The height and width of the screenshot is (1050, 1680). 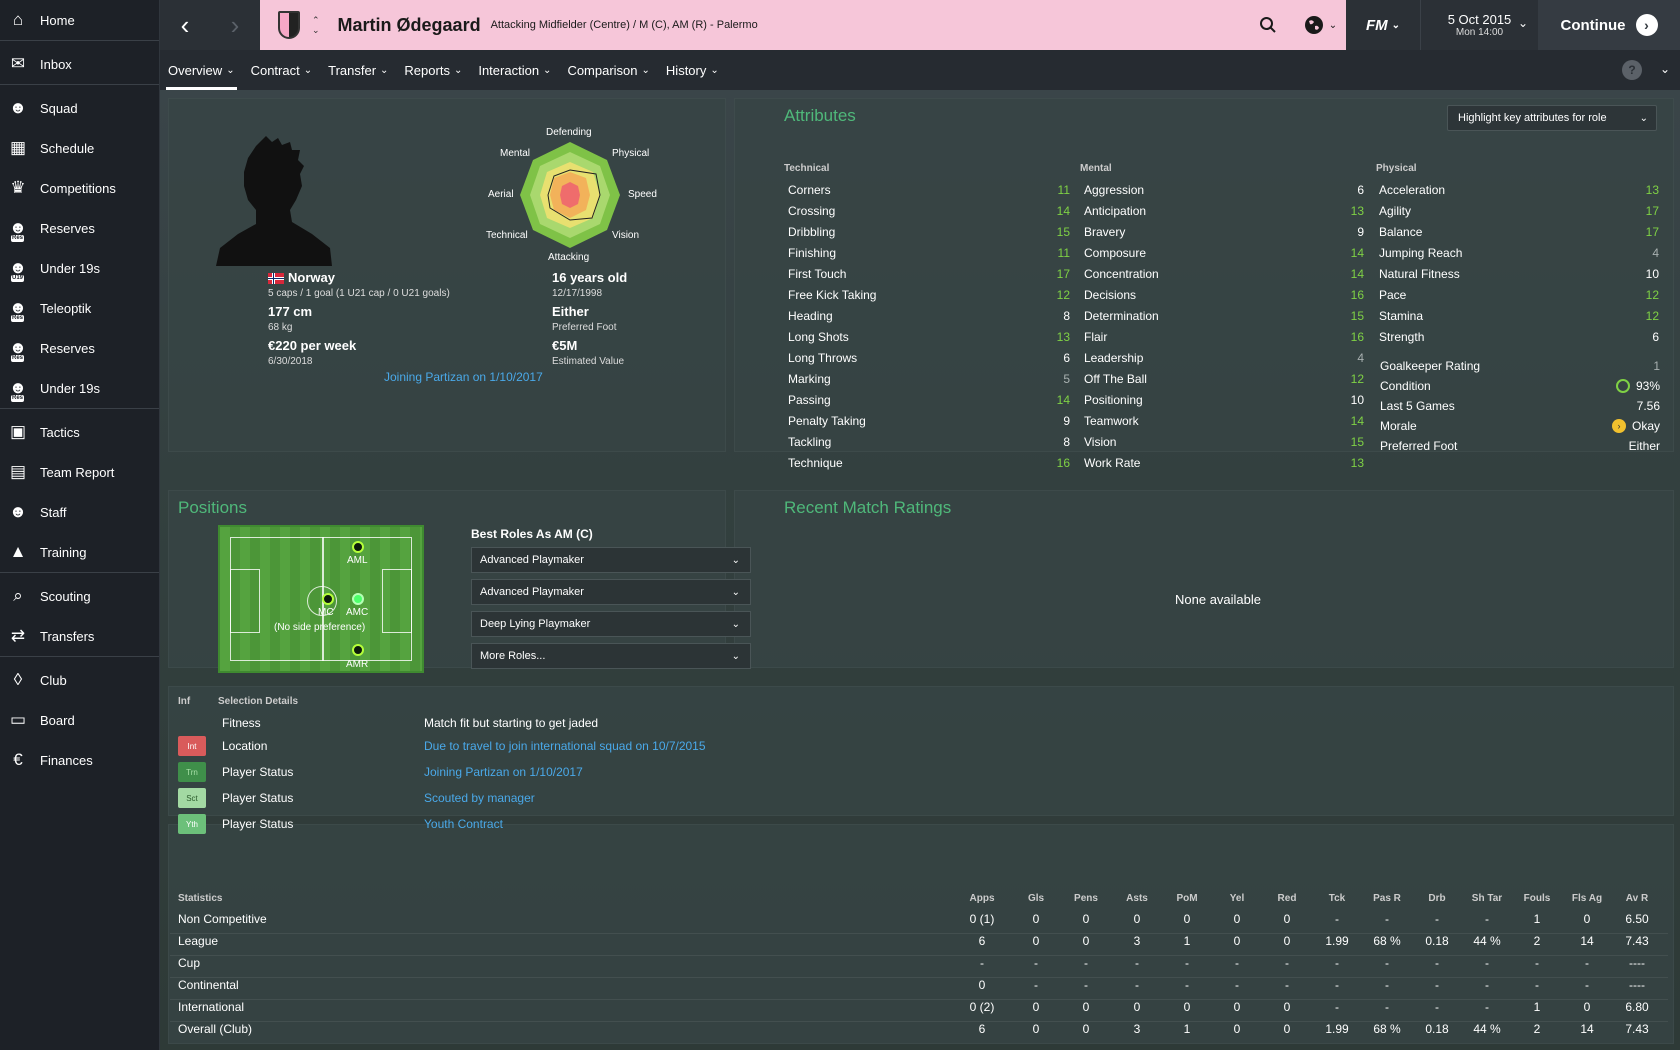 I want to click on transfer-icon: ⇄, so click(x=18, y=635).